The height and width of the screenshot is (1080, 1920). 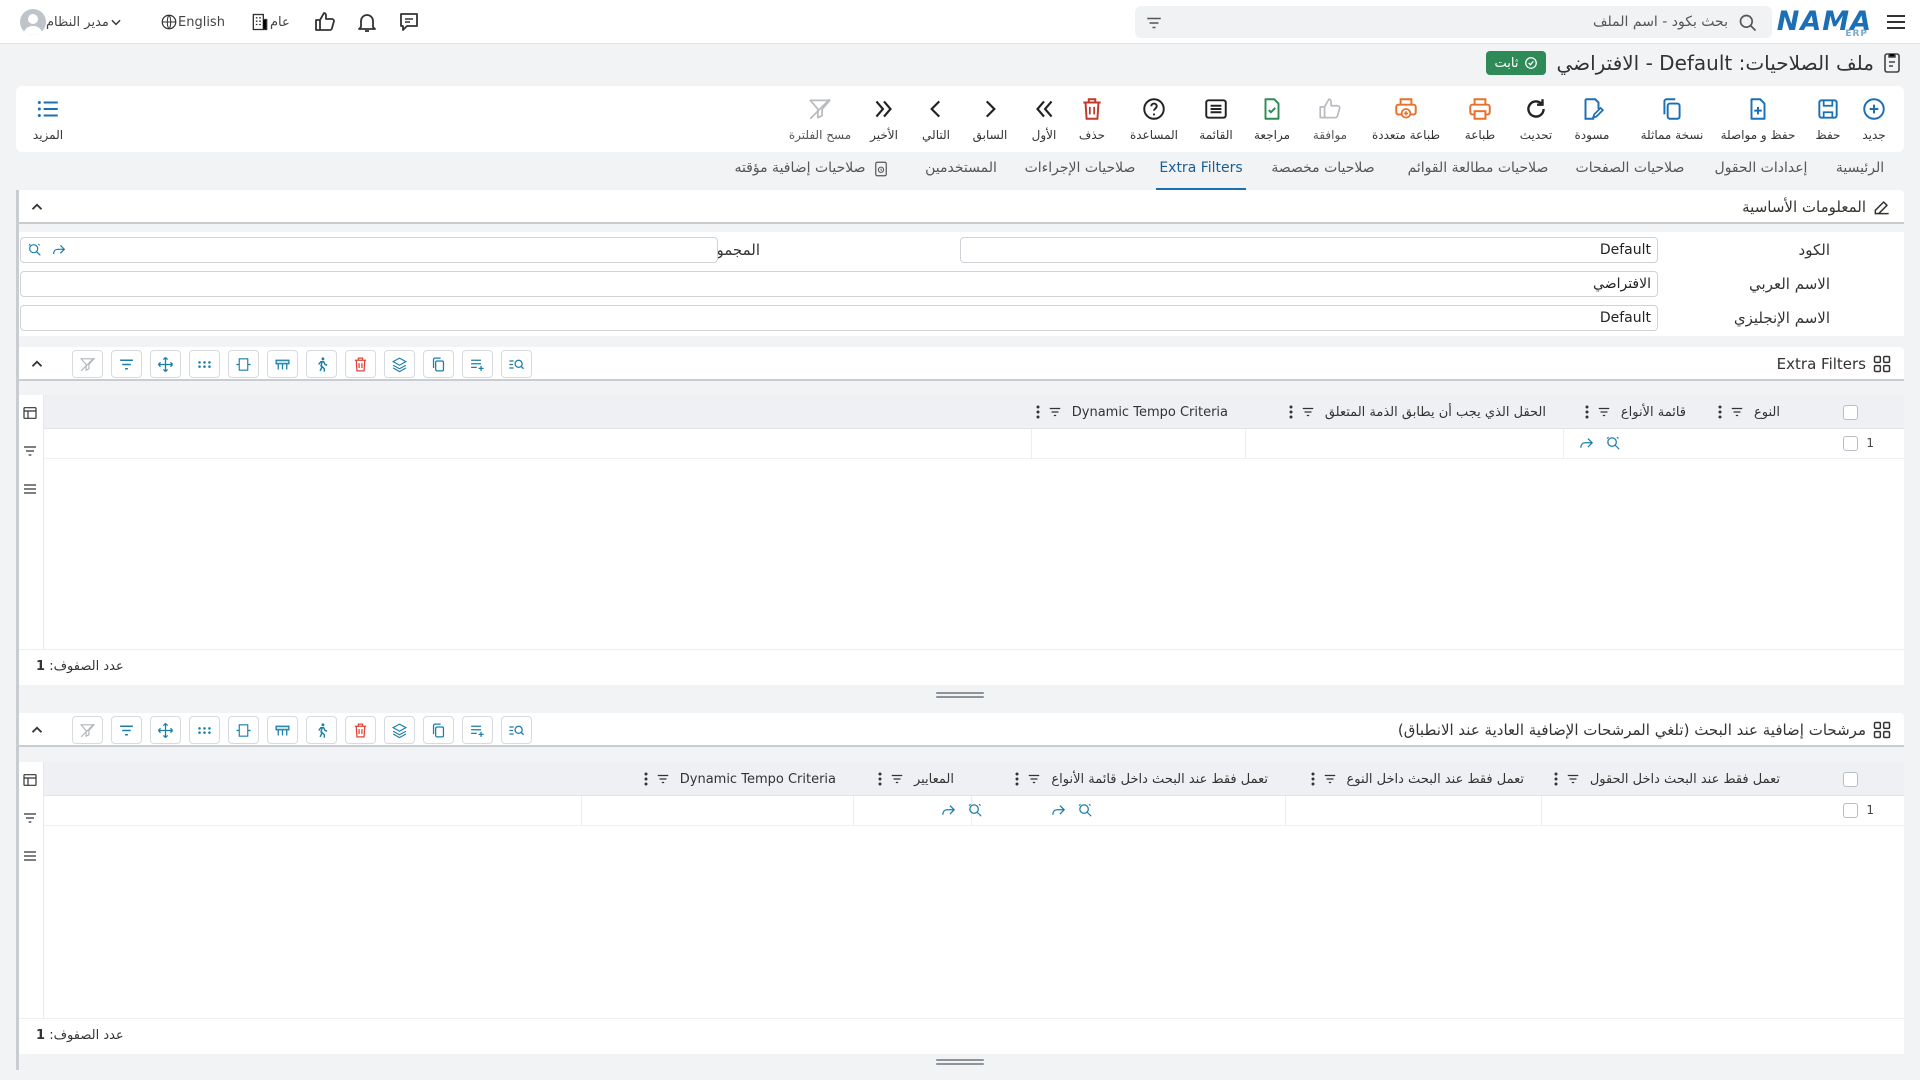 I want to click on tab-users: المستخدمين, so click(x=961, y=175).